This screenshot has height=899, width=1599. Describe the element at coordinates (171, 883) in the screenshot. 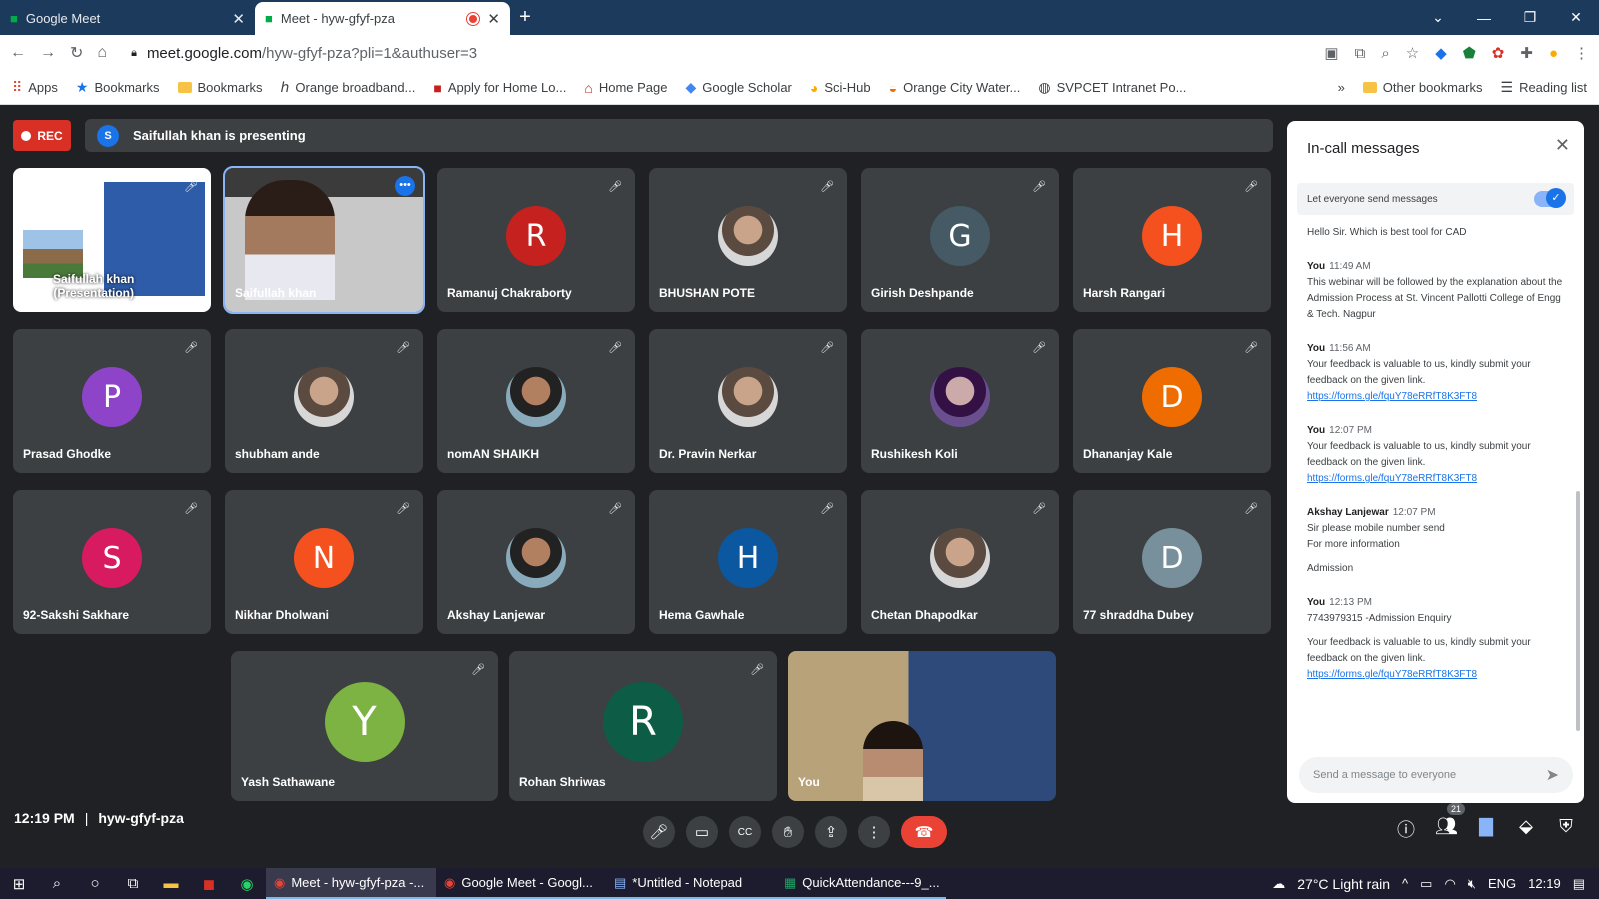

I see `file-explorer-icon: ▬` at that location.